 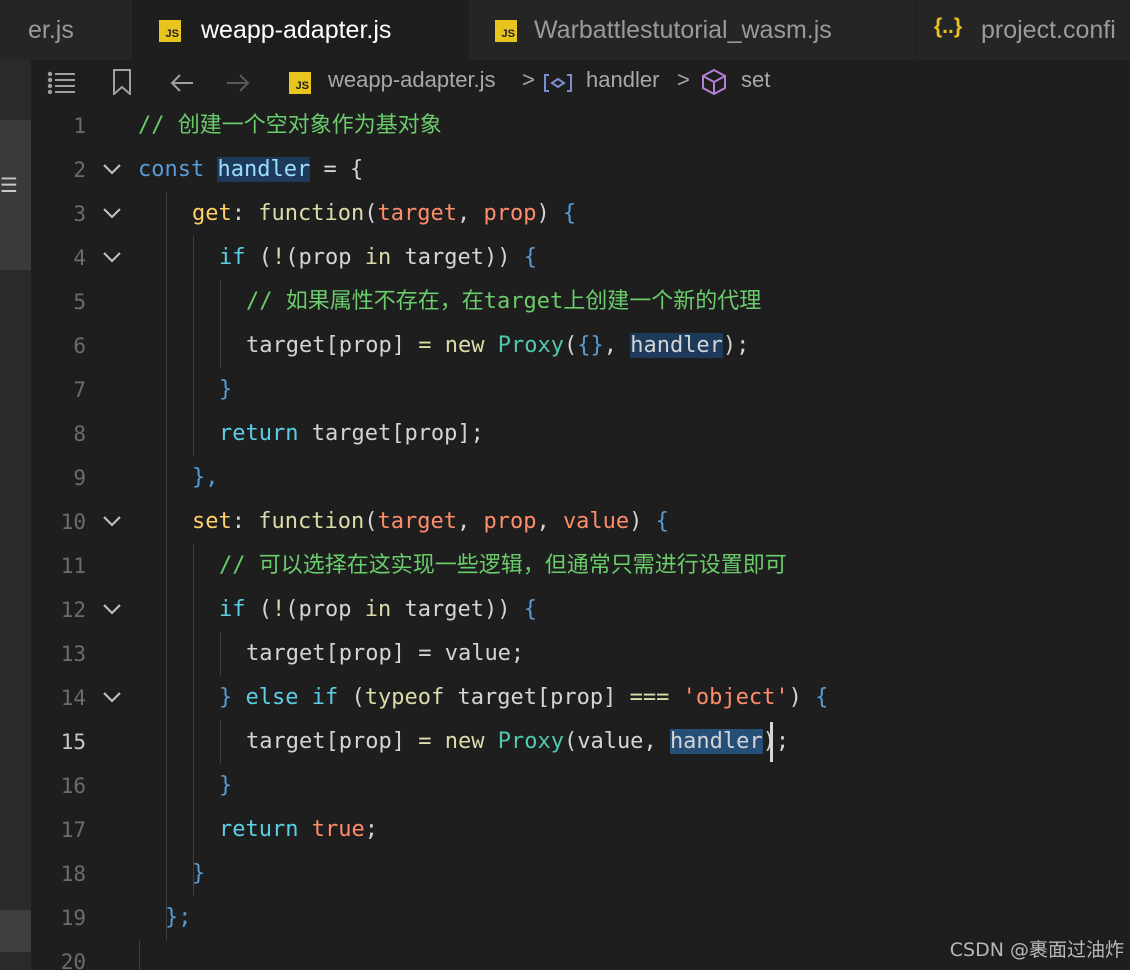 I want to click on line-number: 2, so click(x=79, y=170).